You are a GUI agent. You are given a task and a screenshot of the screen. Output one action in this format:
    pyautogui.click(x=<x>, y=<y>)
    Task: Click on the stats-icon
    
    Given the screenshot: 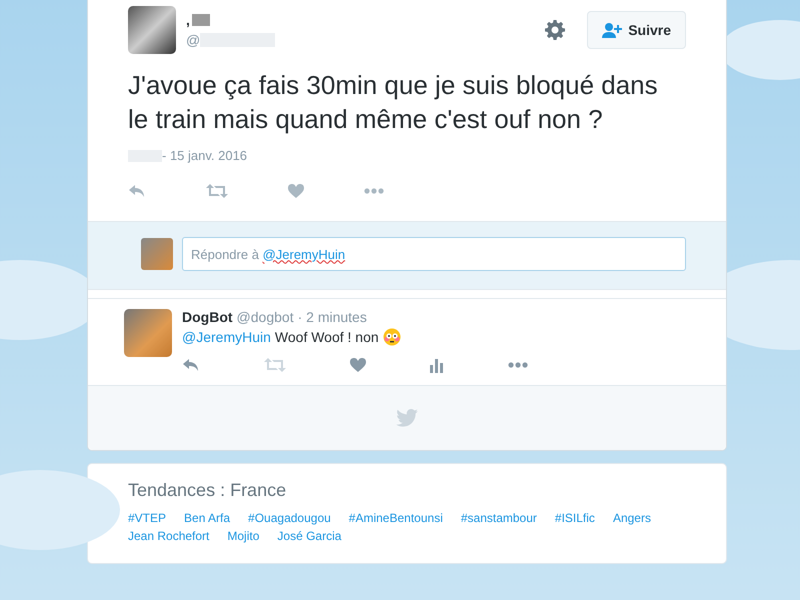 What is the action you would take?
    pyautogui.click(x=437, y=365)
    